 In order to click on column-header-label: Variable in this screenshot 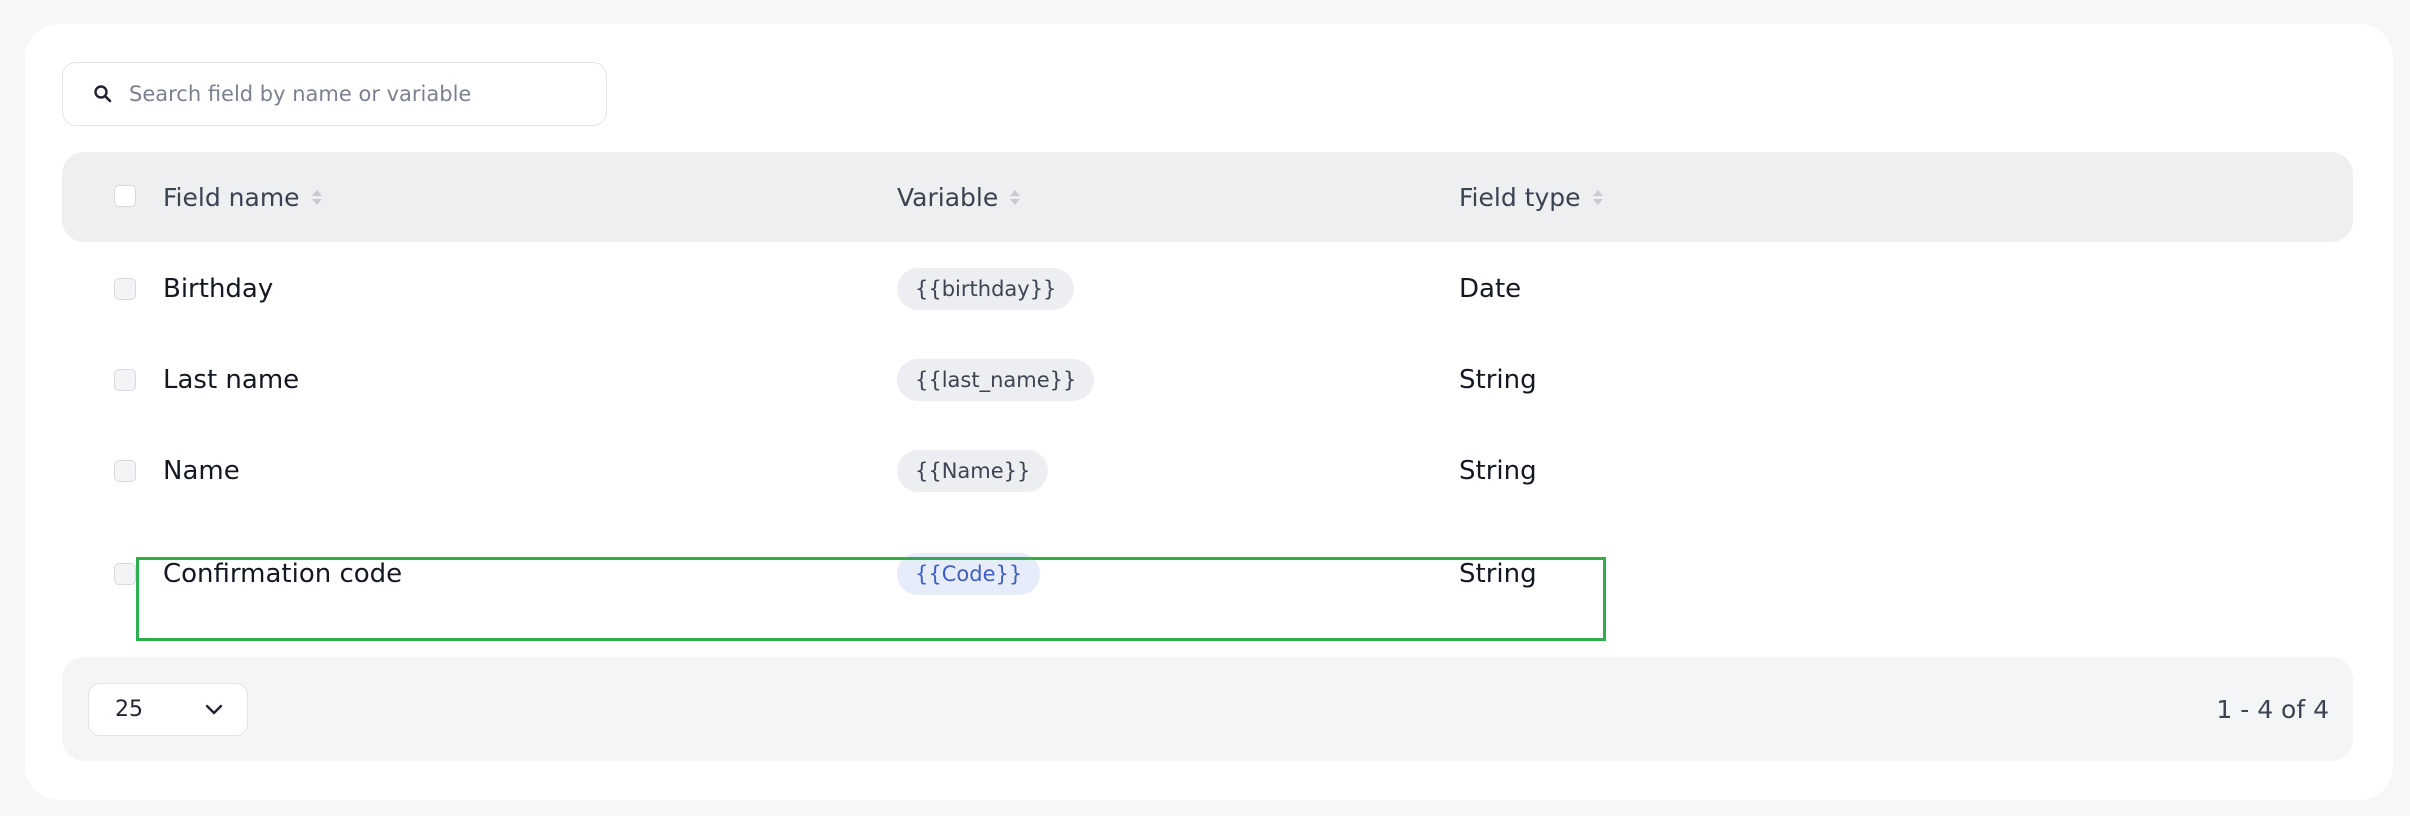, I will do `click(948, 197)`.